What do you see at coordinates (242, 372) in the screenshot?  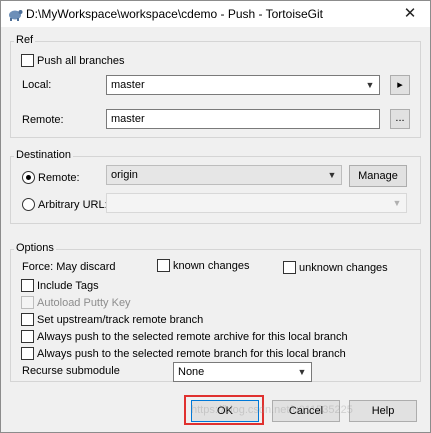 I see `recurse-submodule-combo: None ▼` at bounding box center [242, 372].